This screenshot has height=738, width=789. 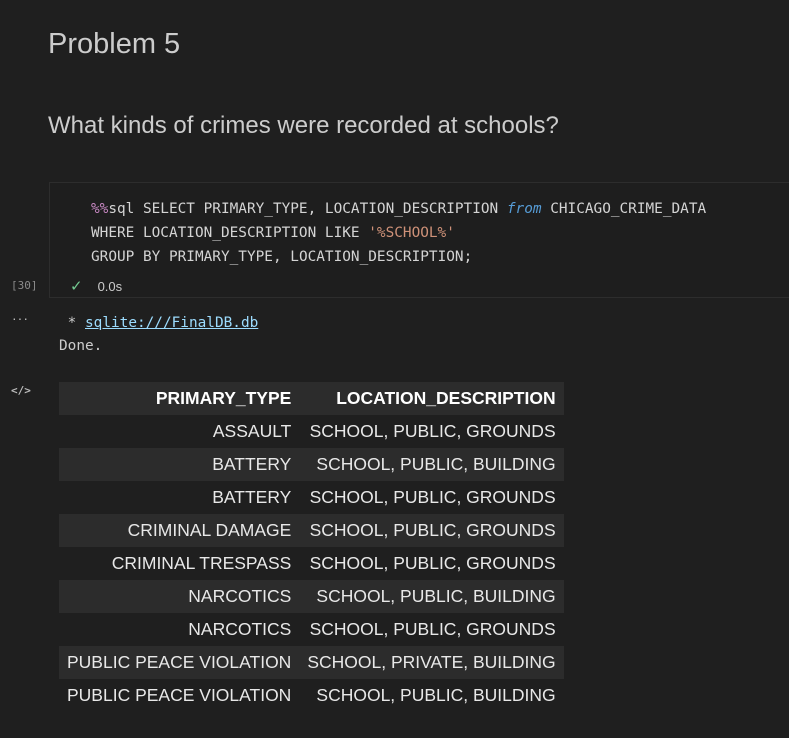 I want to click on column-header-primary-type: PRIMARY_TYPE, so click(x=179, y=398).